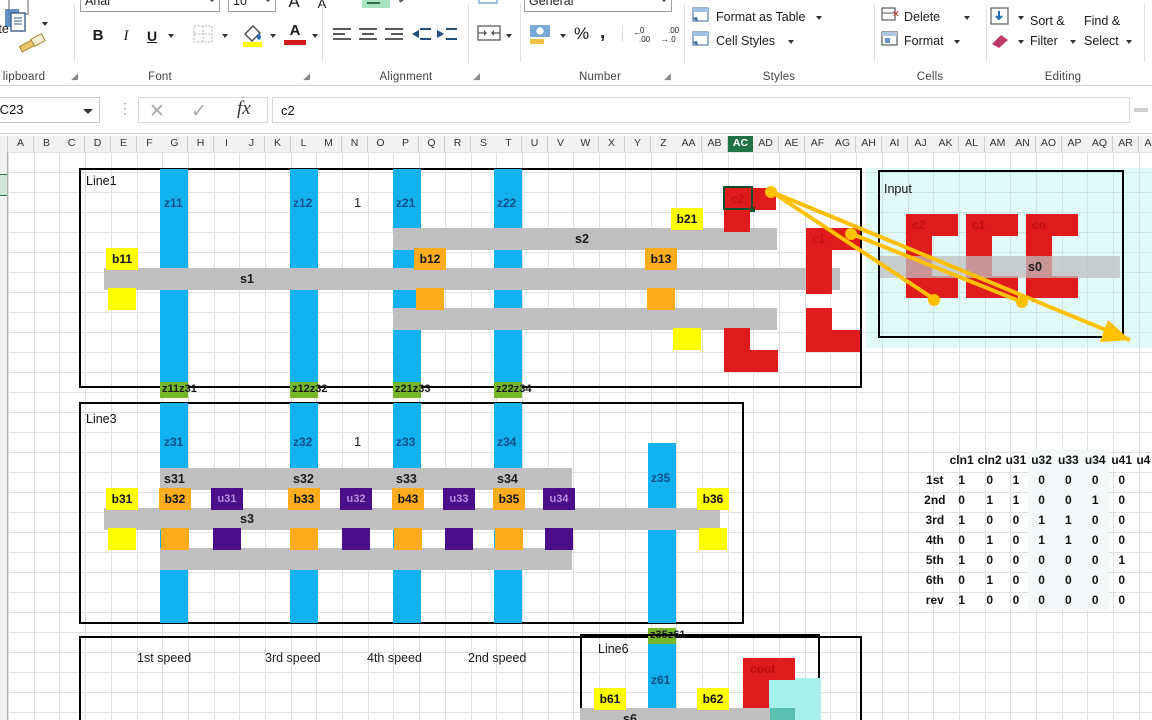  I want to click on align-left-icon, so click(342, 35).